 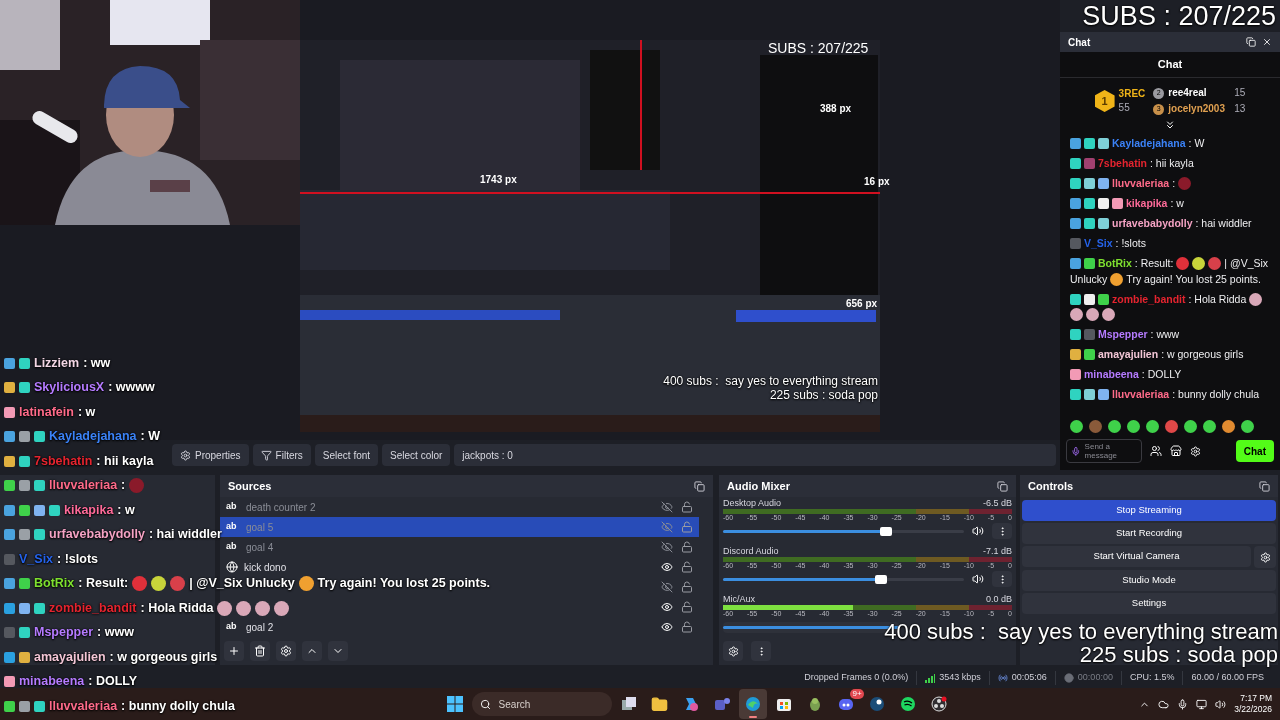 What do you see at coordinates (1095, 678) in the screenshot?
I see `status-text: 00:00:00` at bounding box center [1095, 678].